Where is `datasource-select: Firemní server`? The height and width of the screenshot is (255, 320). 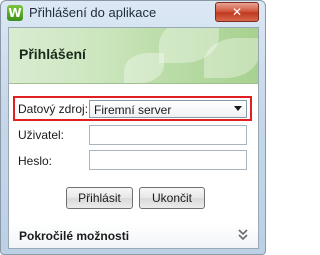
datasource-select: Firemní server is located at coordinates (168, 109).